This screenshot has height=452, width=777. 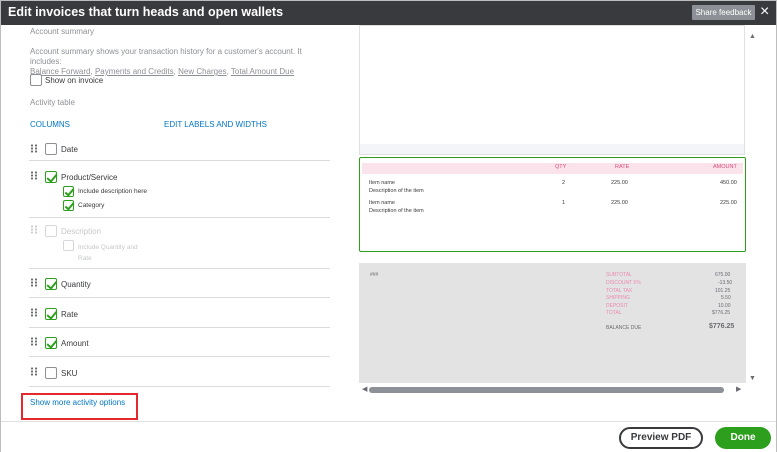 What do you see at coordinates (52, 102) in the screenshot?
I see `activity-table-heading: Activity table` at bounding box center [52, 102].